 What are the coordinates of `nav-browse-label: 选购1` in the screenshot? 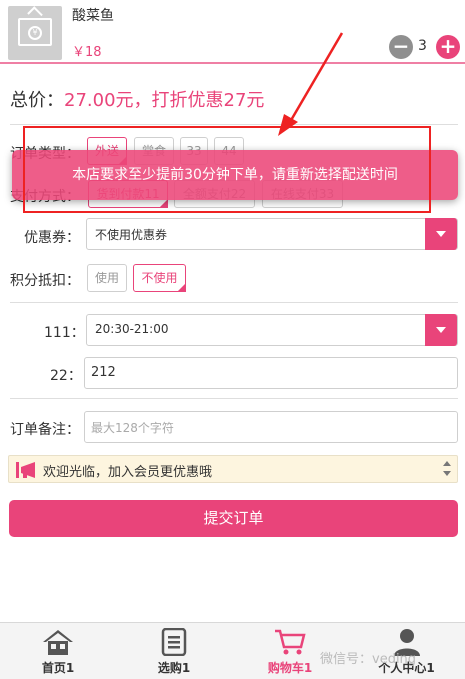 It's located at (174, 668).